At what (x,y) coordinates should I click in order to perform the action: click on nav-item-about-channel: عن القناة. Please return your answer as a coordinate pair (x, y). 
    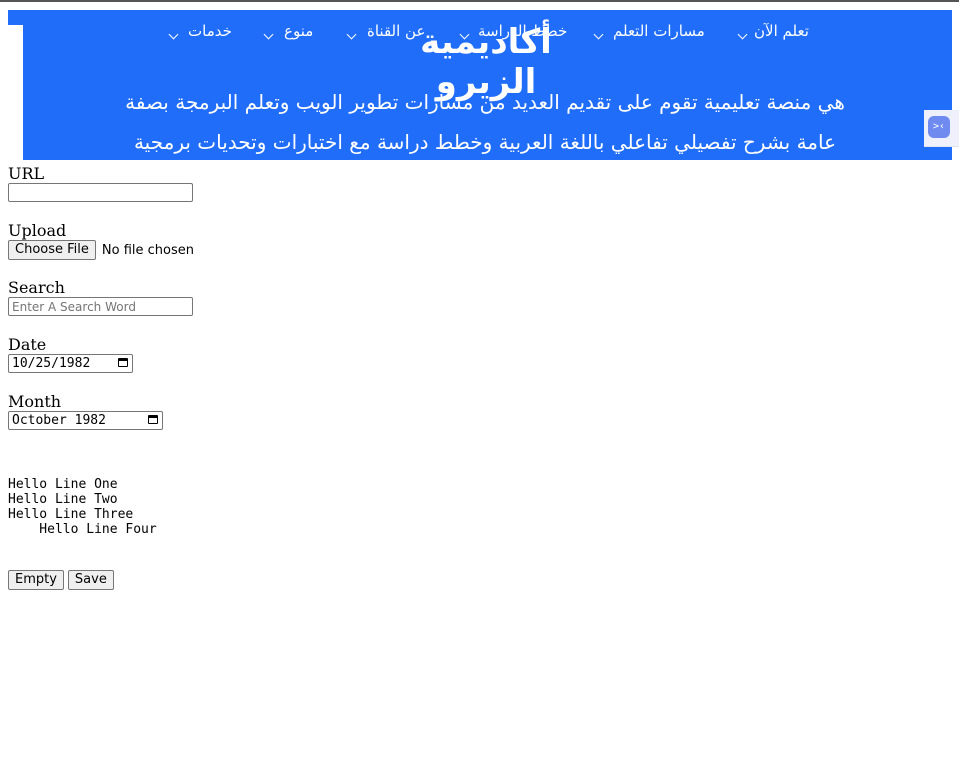
    Looking at the image, I should click on (391, 31).